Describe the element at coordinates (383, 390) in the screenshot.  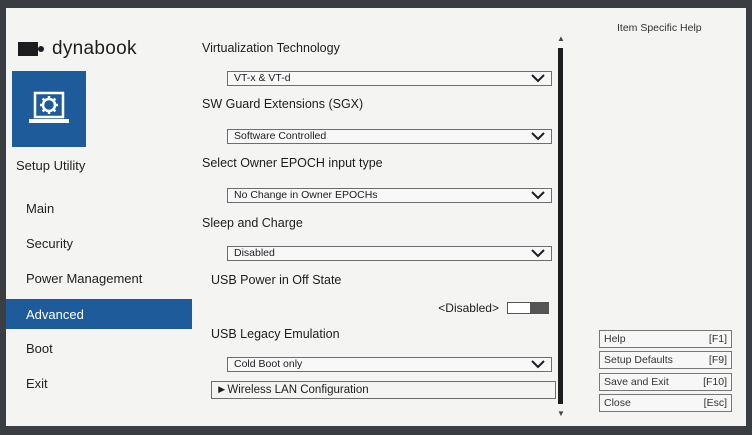
I see `wireless-lan-submenu: ►Wireless LAN Configuration` at that location.